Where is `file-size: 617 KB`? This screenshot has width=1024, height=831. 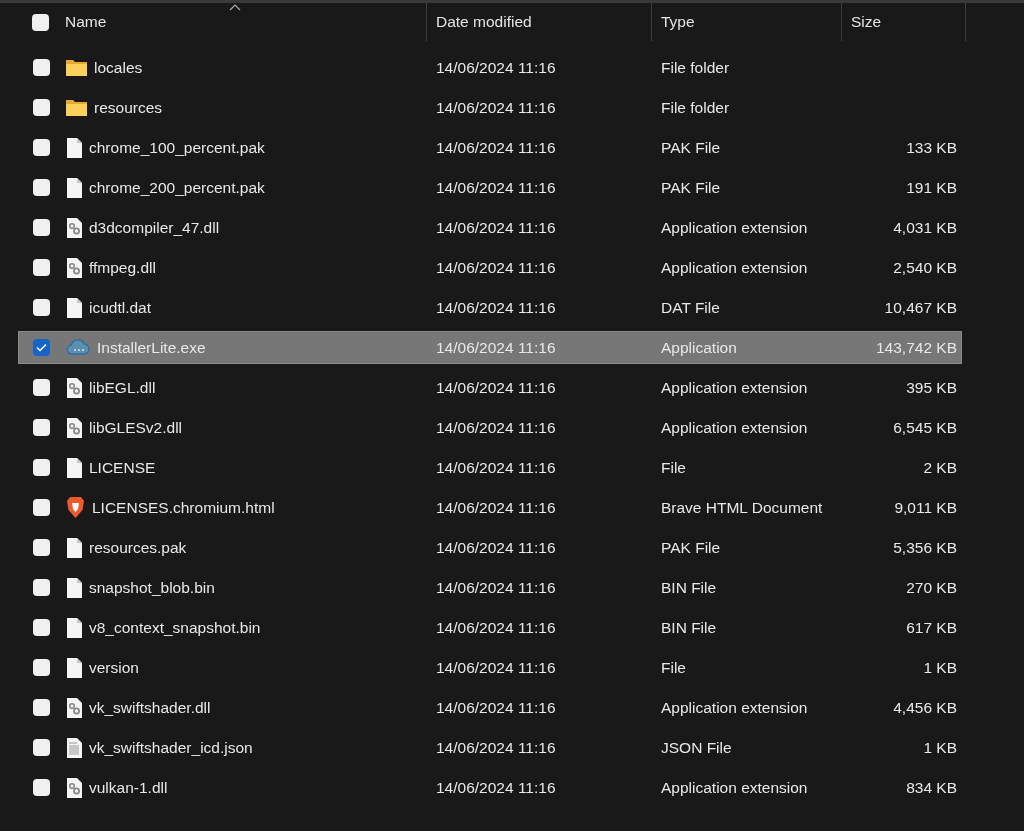
file-size: 617 KB is located at coordinates (931, 627).